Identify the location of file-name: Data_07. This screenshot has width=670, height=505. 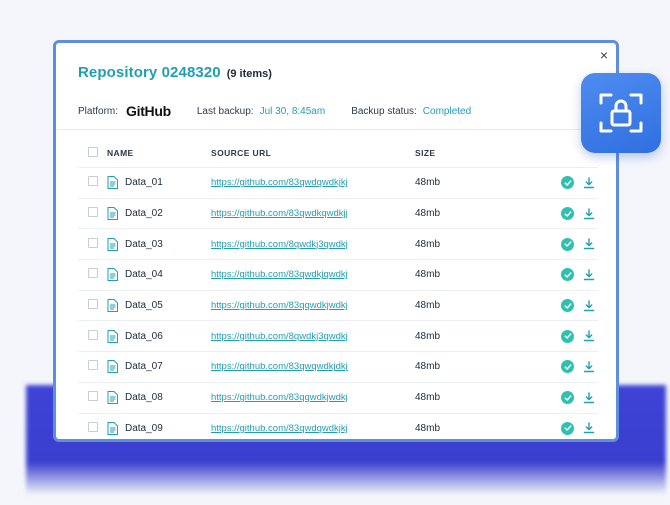
(144, 367).